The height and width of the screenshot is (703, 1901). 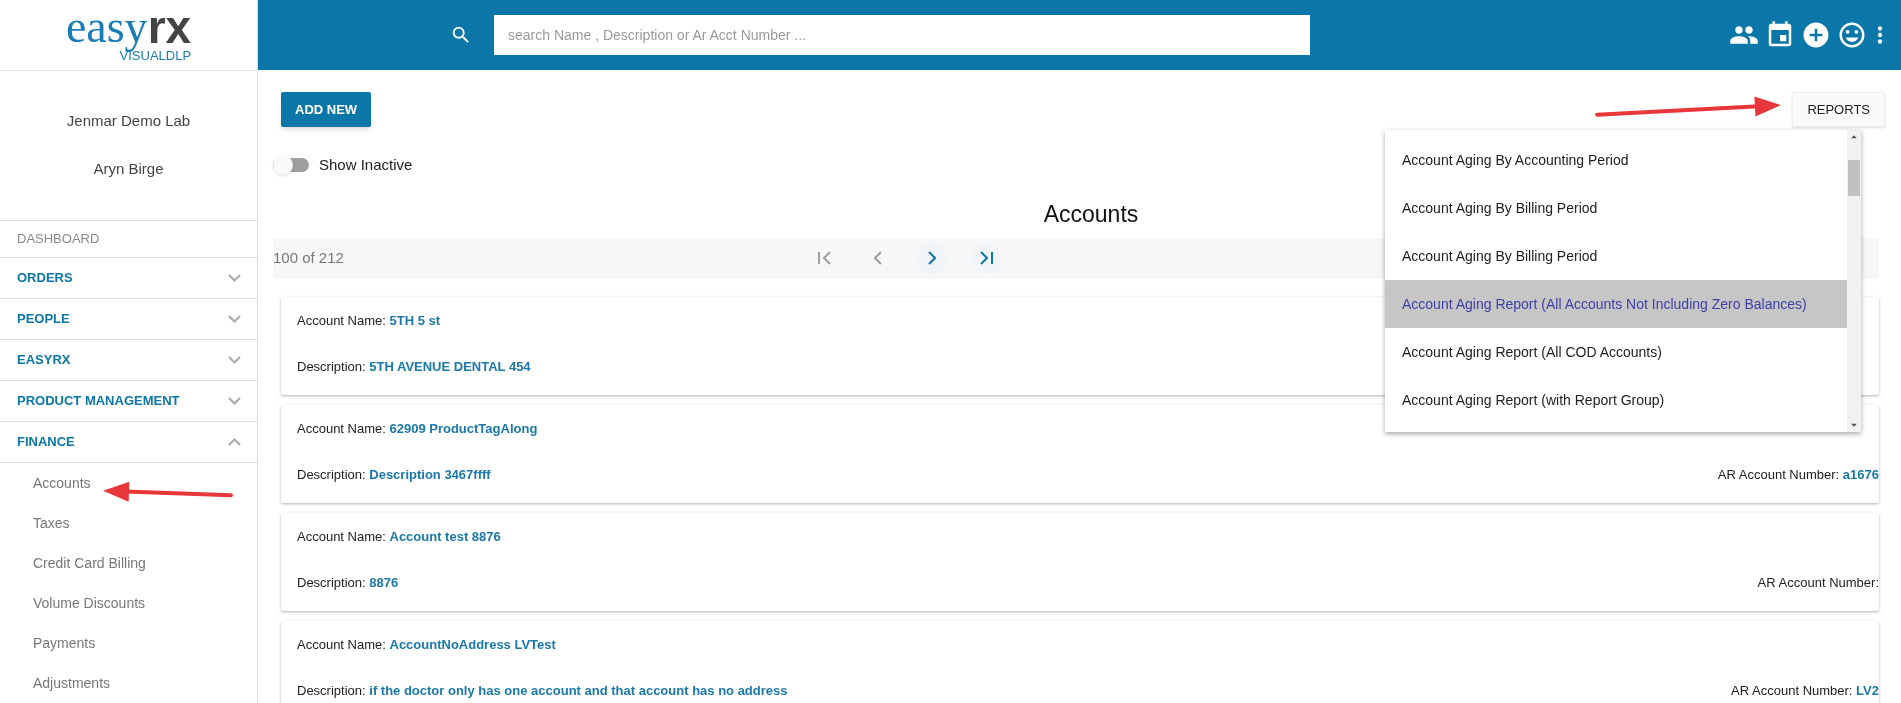 What do you see at coordinates (461, 35) in the screenshot?
I see `search-icon` at bounding box center [461, 35].